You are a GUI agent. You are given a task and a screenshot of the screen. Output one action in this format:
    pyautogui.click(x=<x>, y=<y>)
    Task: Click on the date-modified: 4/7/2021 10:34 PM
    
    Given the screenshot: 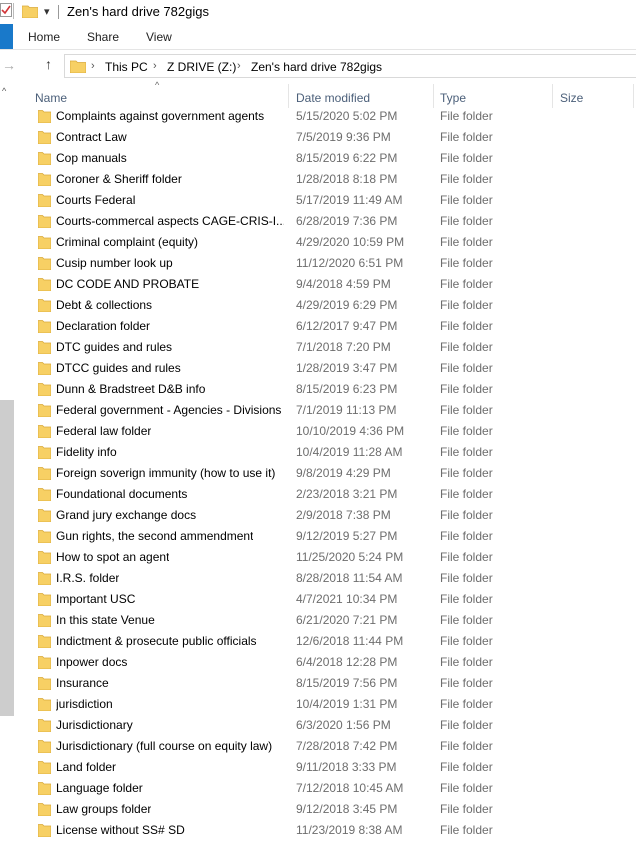 What is the action you would take?
    pyautogui.click(x=347, y=599)
    